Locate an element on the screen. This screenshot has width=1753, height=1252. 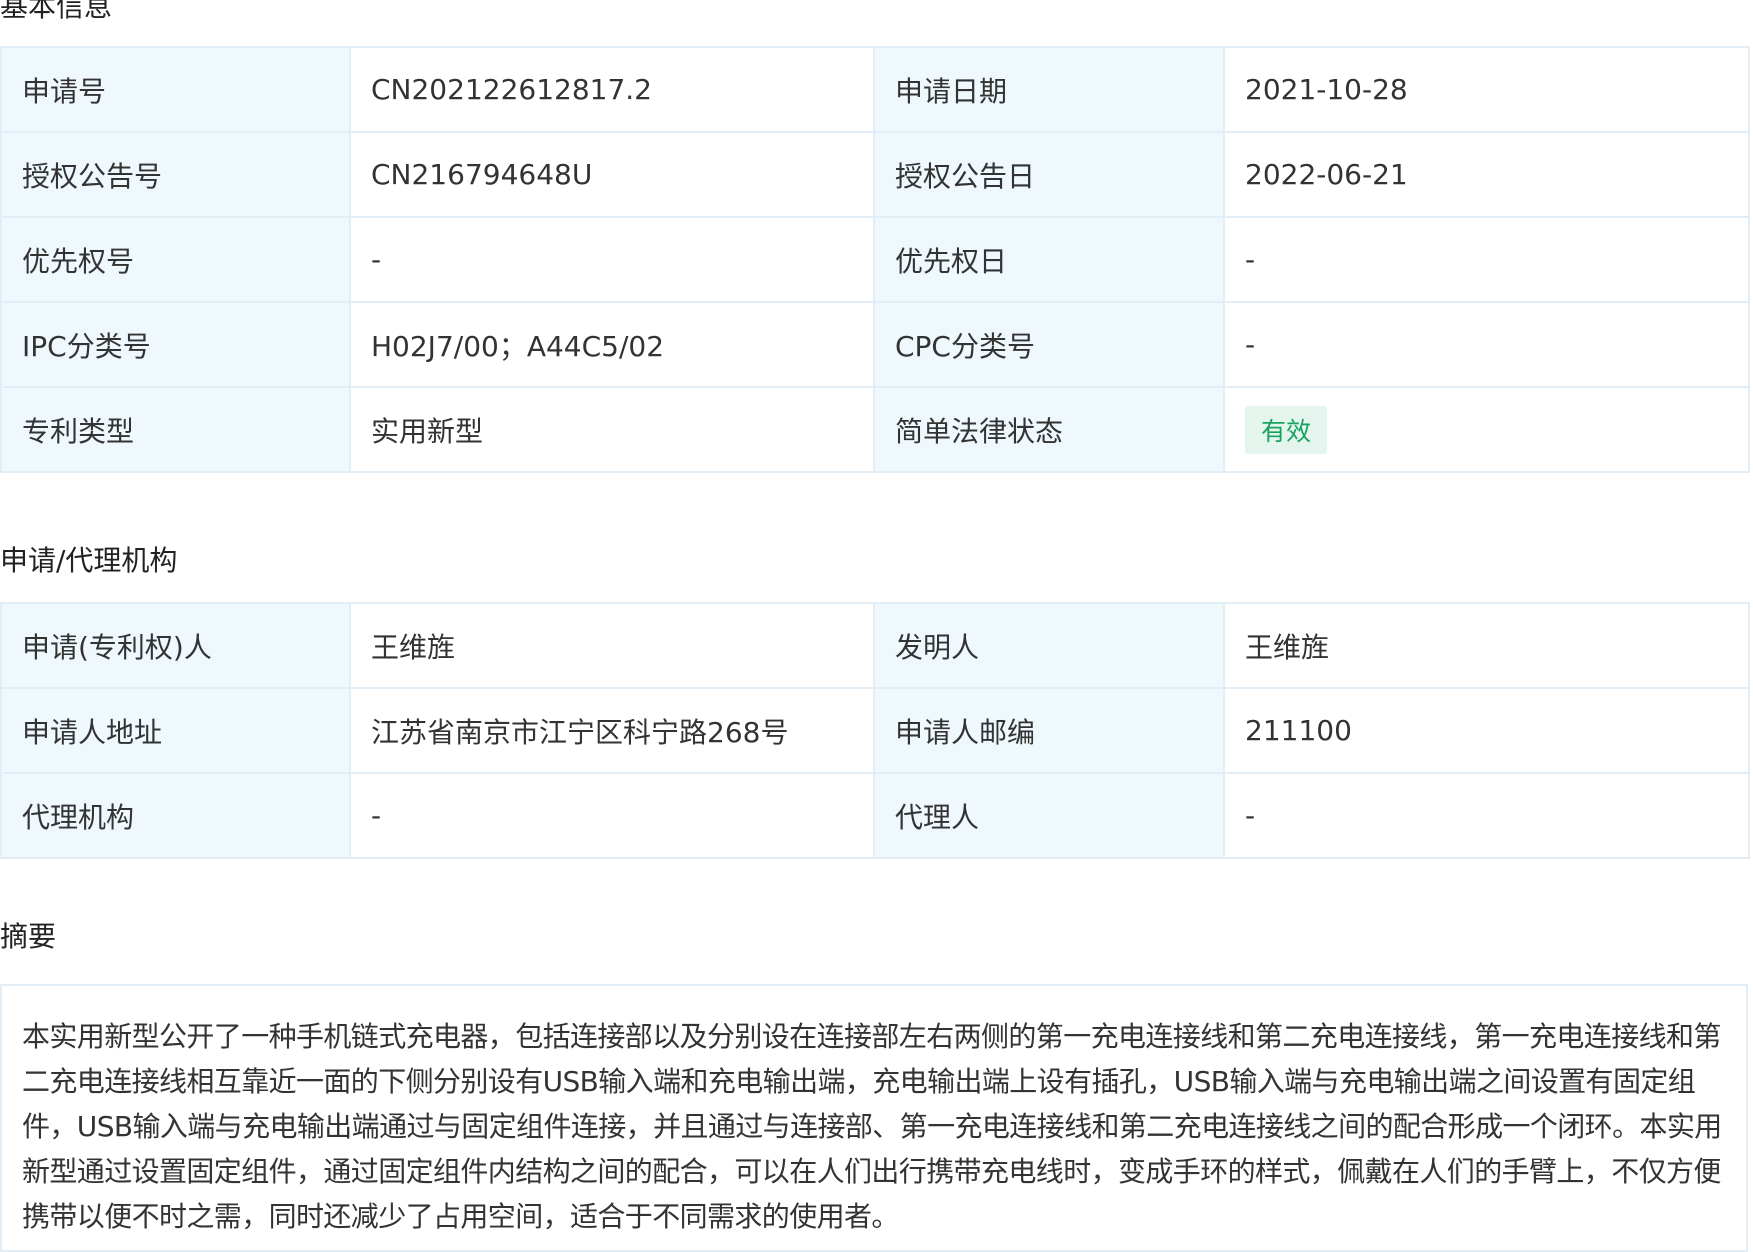
cpc-class-value: - is located at coordinates (1486, 344).